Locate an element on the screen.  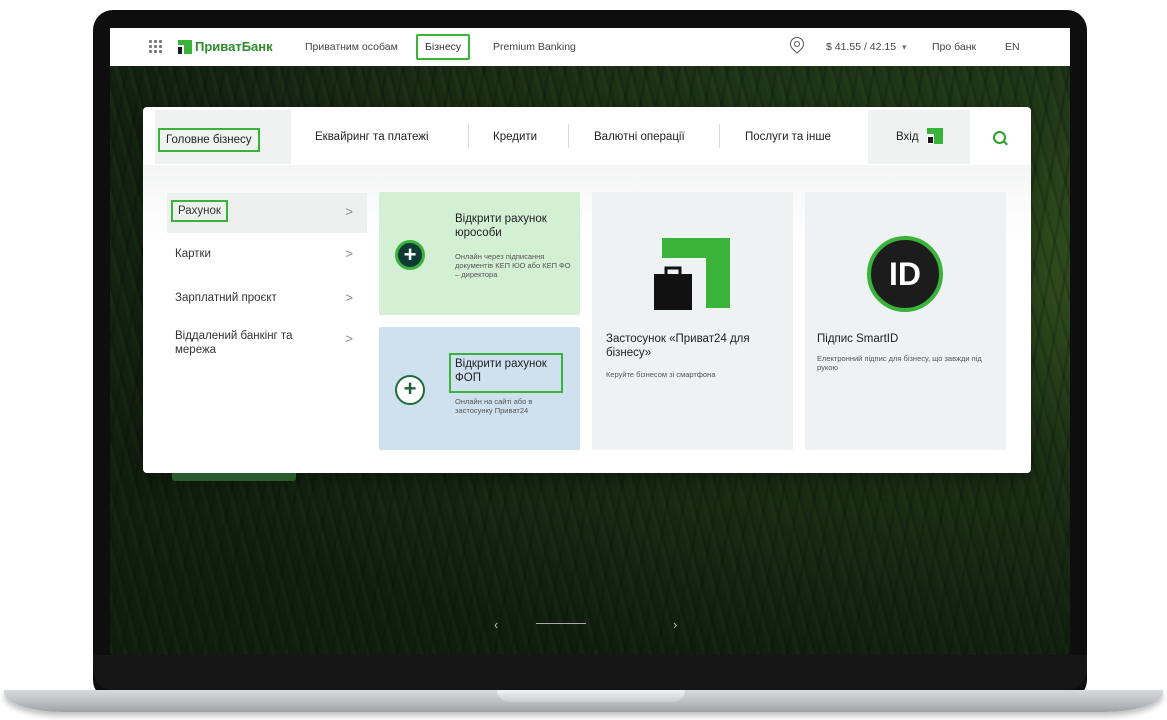
nav-business: Бізнесу is located at coordinates (443, 47).